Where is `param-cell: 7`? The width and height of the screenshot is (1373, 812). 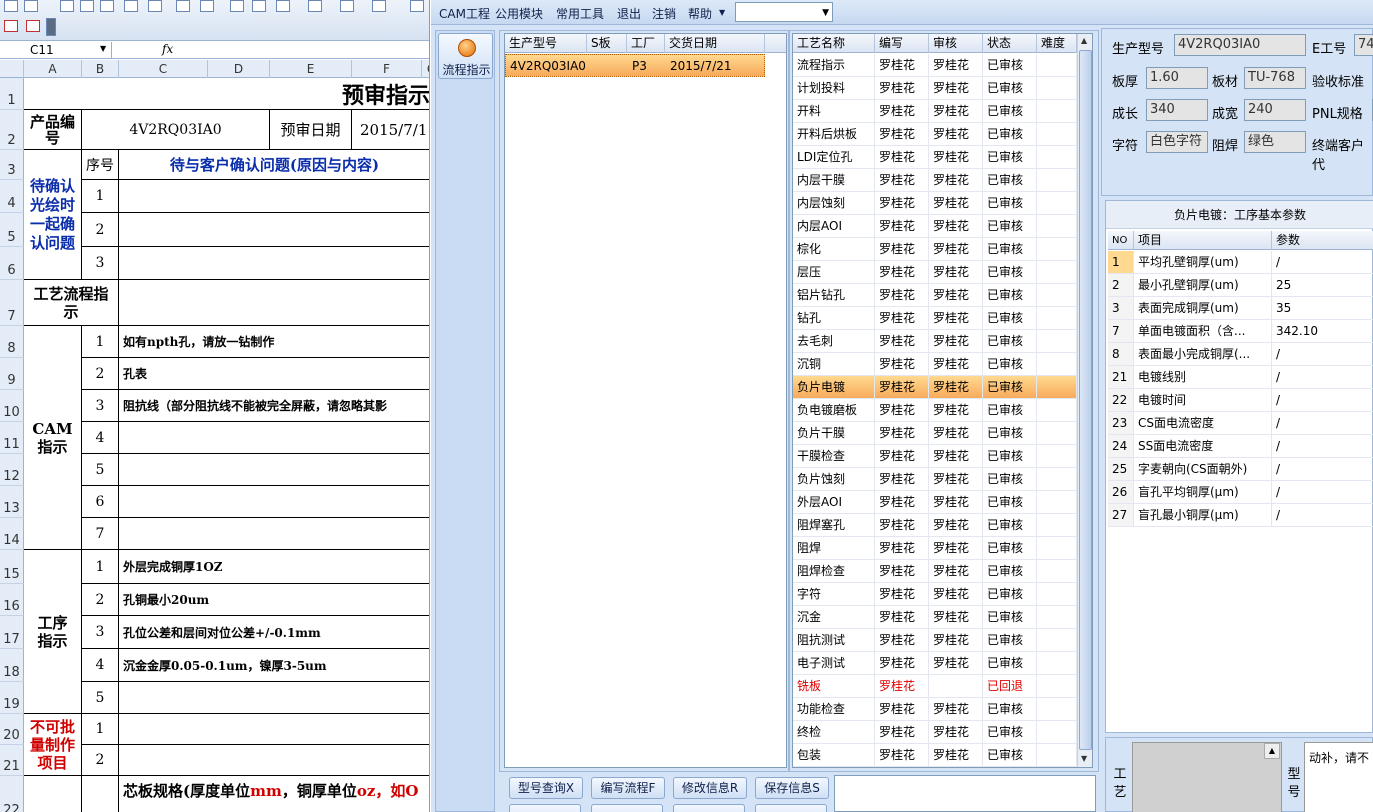 param-cell: 7 is located at coordinates (1121, 331).